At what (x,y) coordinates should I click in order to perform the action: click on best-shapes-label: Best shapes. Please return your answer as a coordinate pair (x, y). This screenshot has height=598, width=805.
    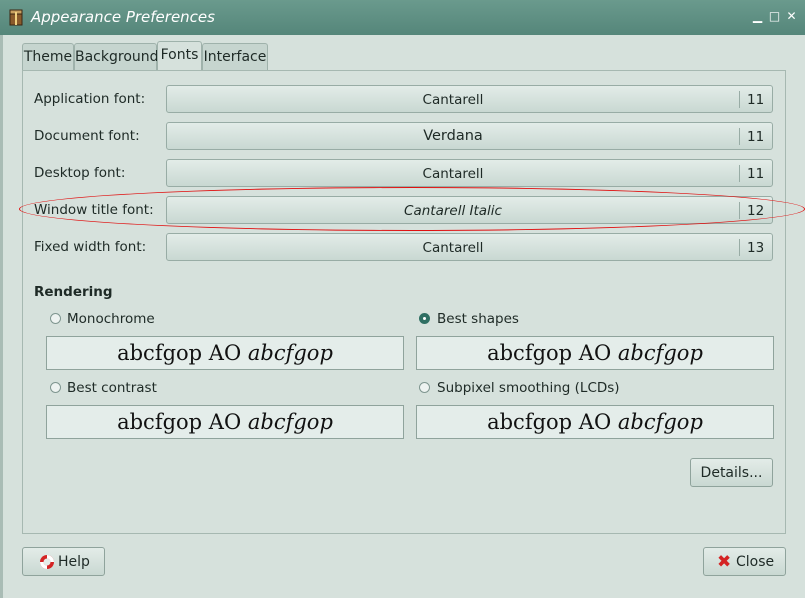
    Looking at the image, I should click on (478, 319).